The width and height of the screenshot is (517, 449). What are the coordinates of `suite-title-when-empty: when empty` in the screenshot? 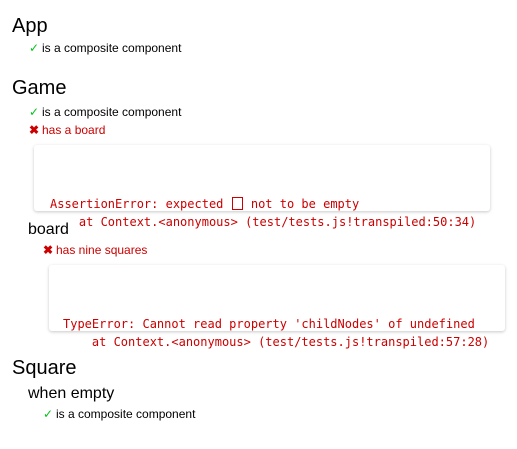 It's located at (71, 394).